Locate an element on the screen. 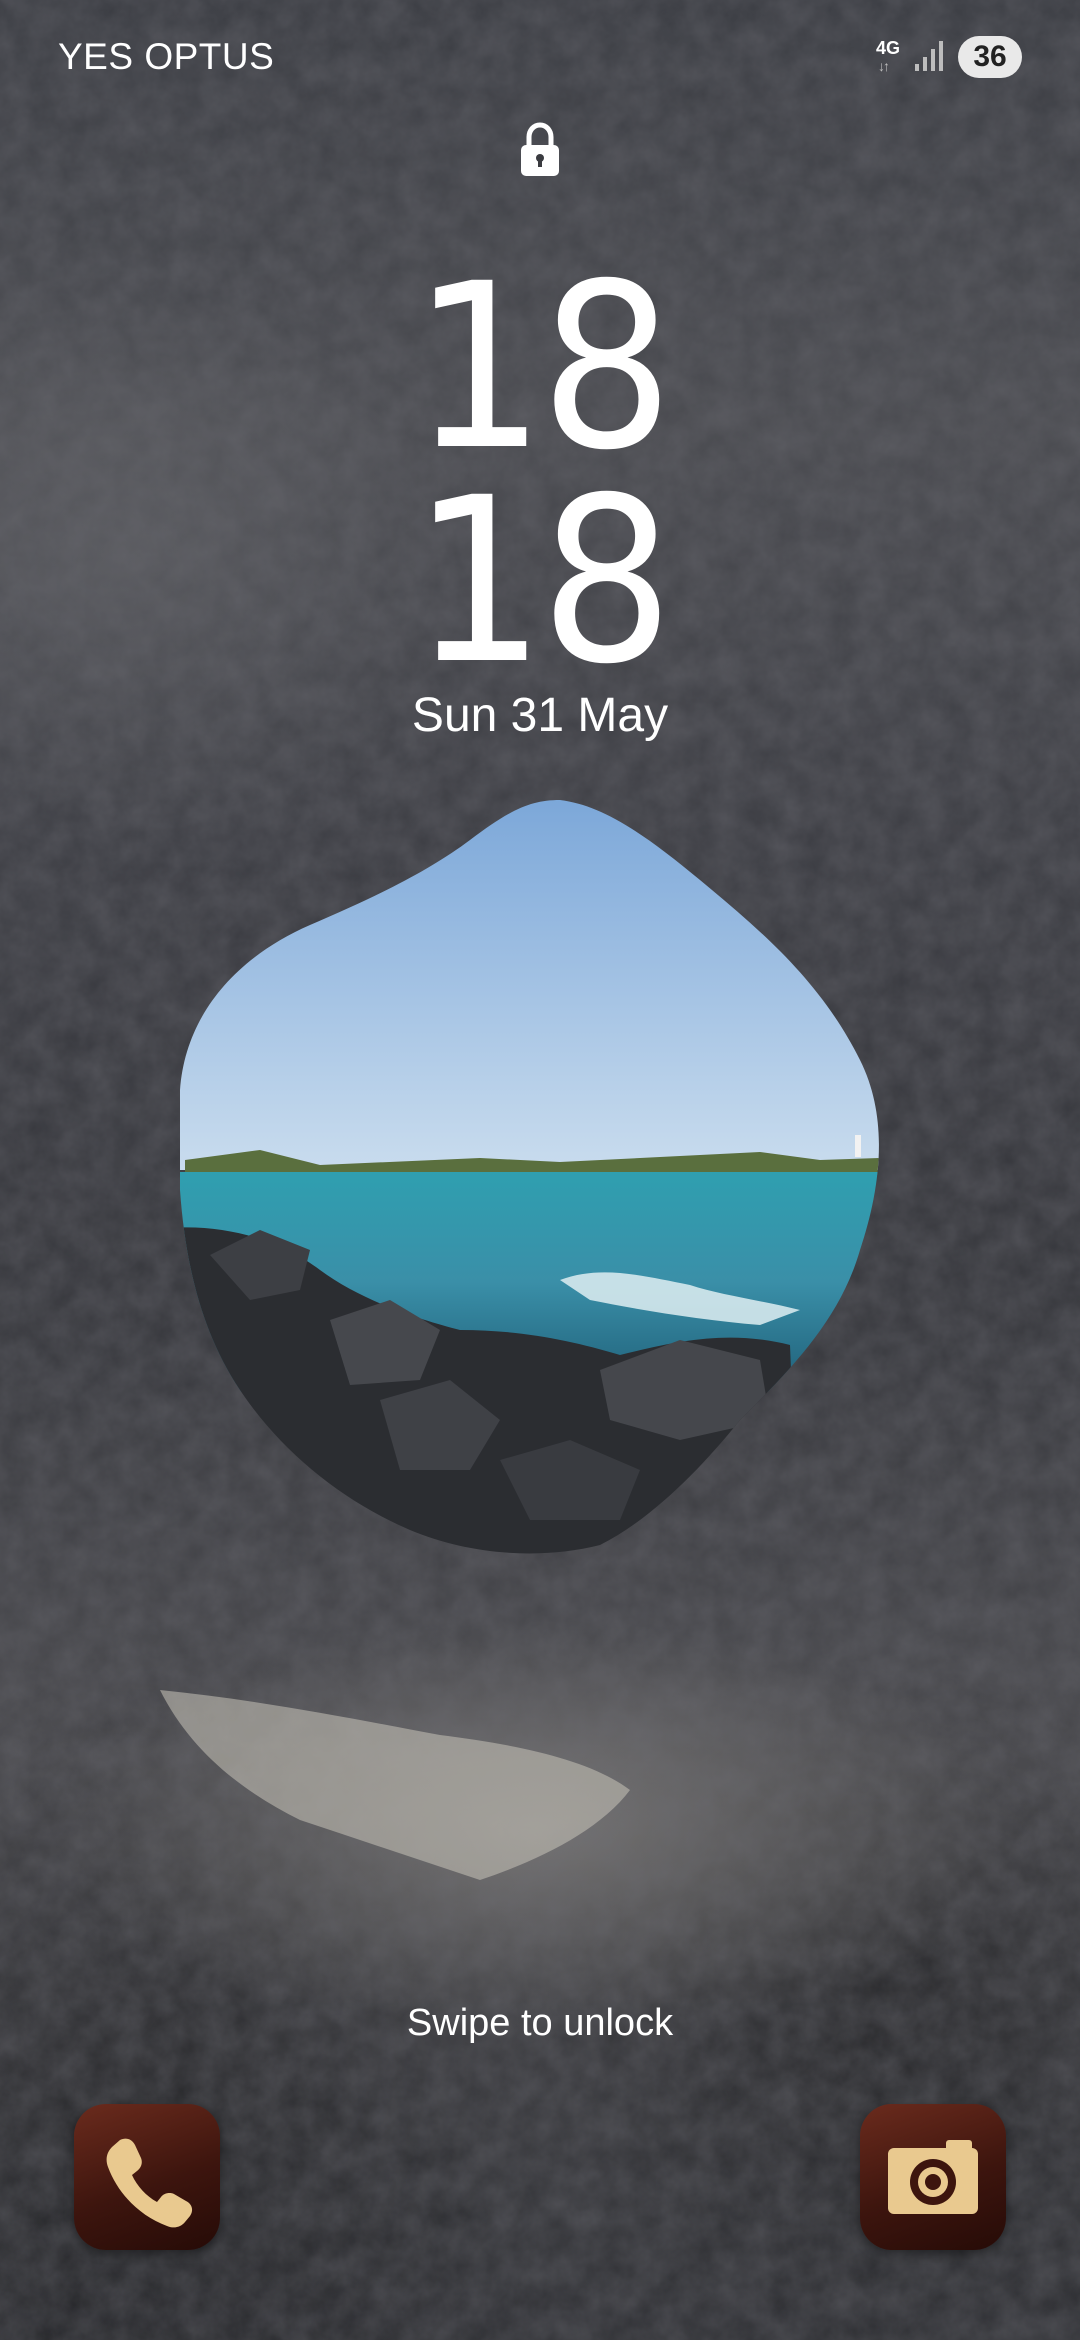  camera-shortcut-button is located at coordinates (933, 2177).